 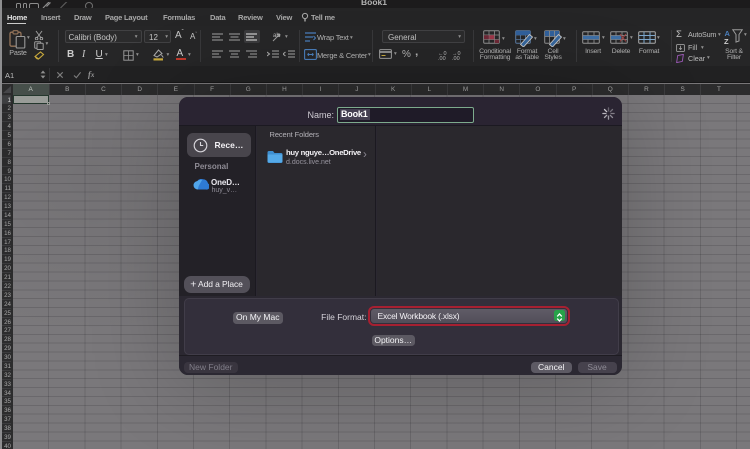 What do you see at coordinates (276, 36) in the screenshot?
I see `svg-text: ab` at bounding box center [276, 36].